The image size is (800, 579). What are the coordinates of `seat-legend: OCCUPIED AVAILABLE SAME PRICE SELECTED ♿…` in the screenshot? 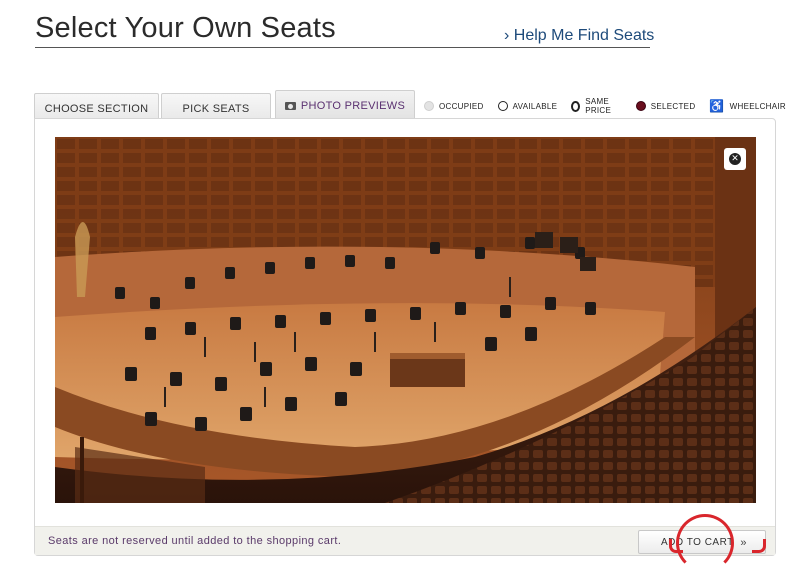 It's located at (612, 106).